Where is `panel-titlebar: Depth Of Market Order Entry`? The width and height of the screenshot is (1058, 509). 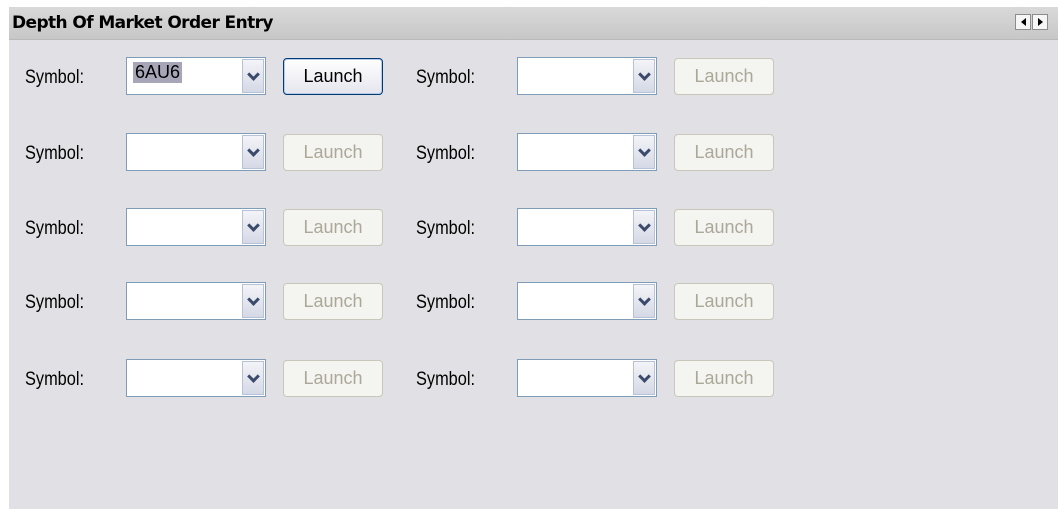
panel-titlebar: Depth Of Market Order Entry is located at coordinates (533, 23).